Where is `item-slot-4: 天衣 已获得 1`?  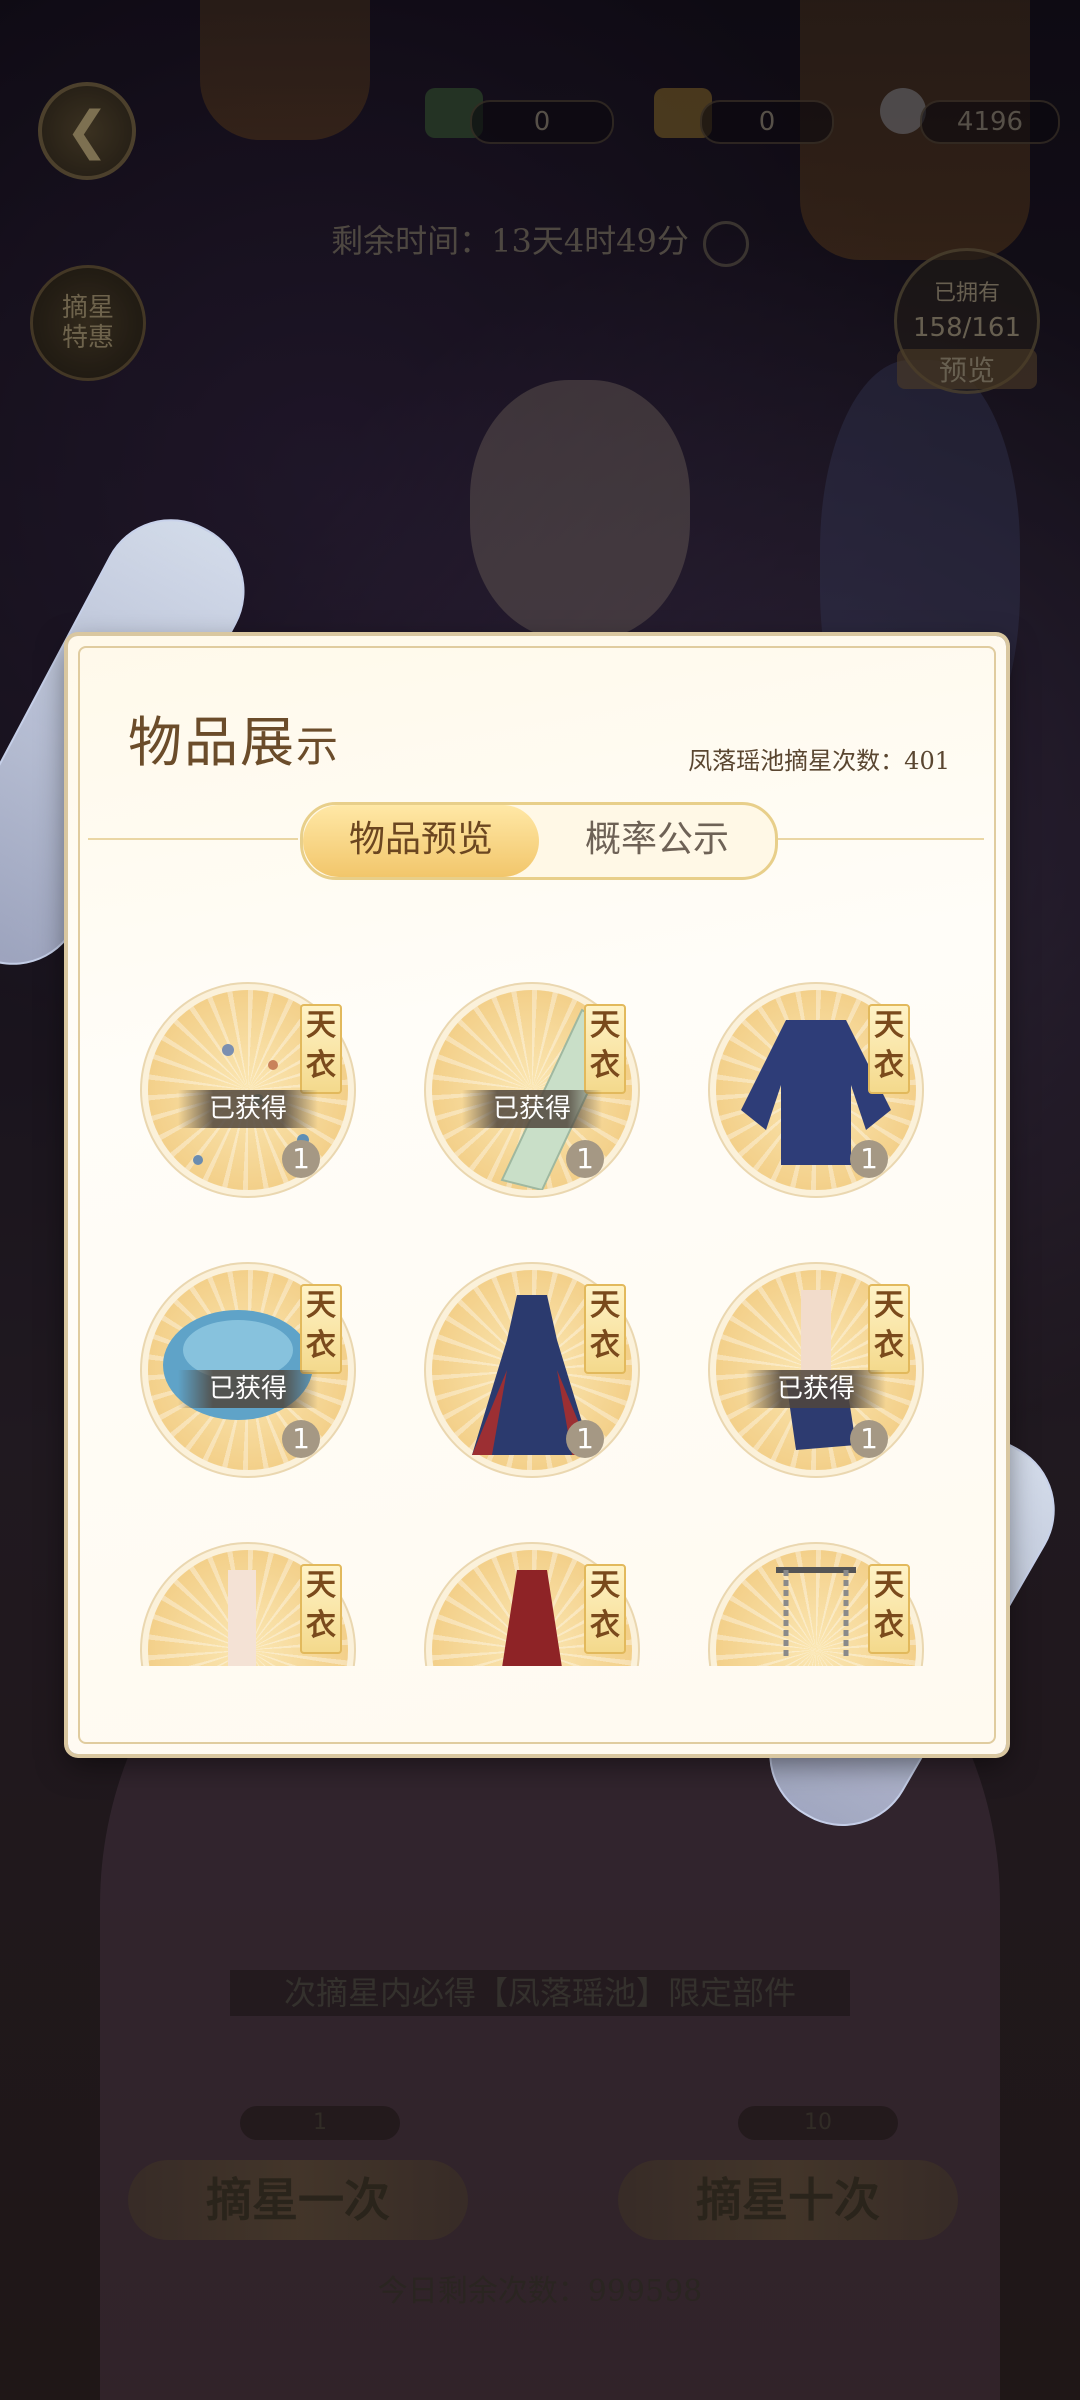 item-slot-4: 天衣 已获得 1 is located at coordinates (248, 1370).